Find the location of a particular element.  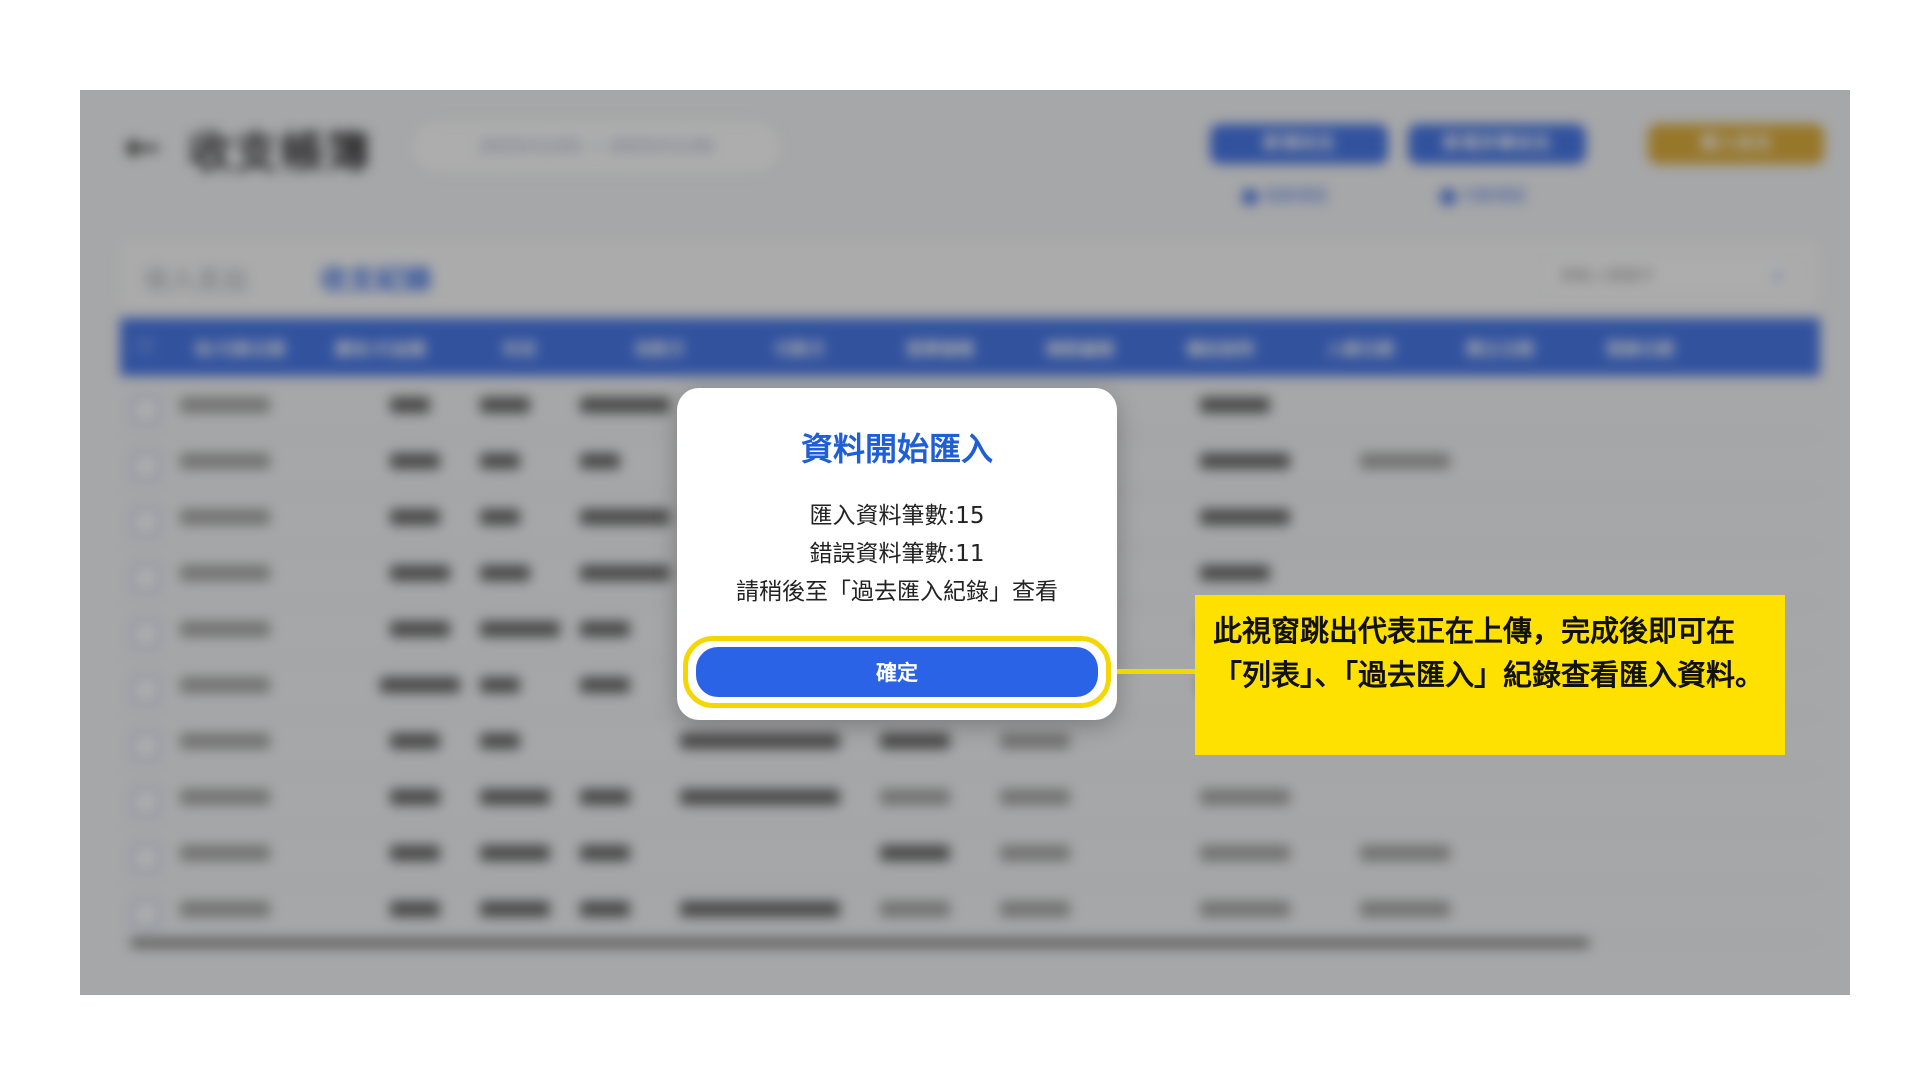

confirm-button: 確定 is located at coordinates (897, 672).